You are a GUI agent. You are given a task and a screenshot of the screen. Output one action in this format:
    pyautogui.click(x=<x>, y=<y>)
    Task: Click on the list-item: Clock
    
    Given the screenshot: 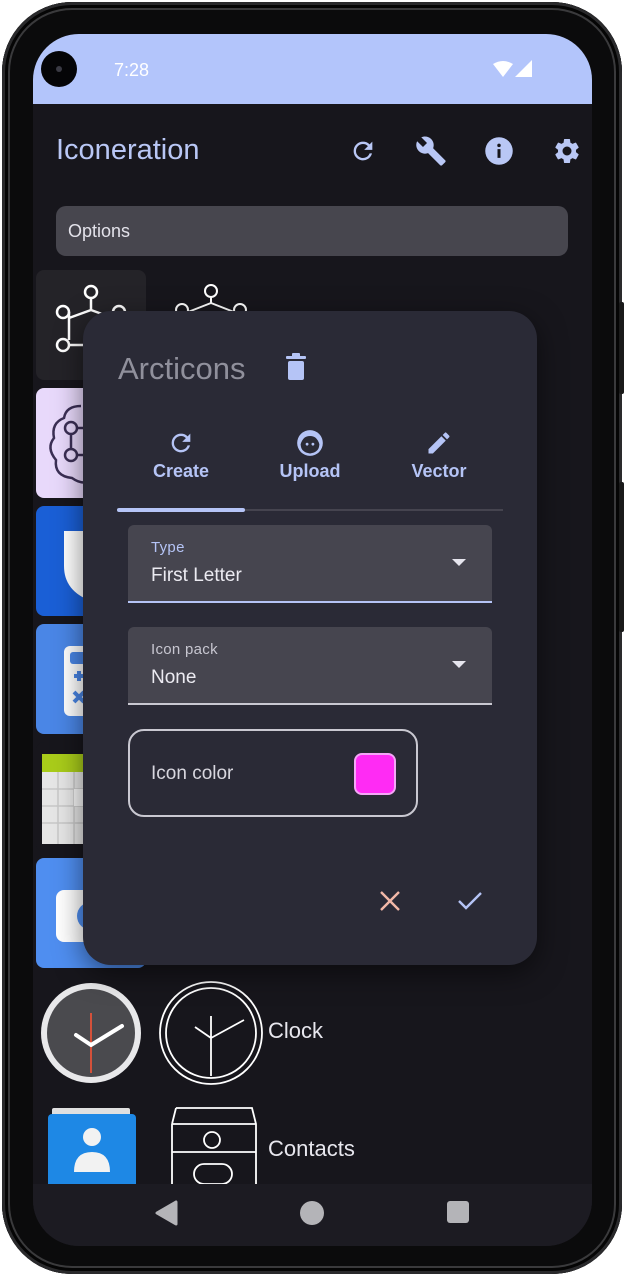 What is the action you would take?
    pyautogui.click(x=314, y=1034)
    